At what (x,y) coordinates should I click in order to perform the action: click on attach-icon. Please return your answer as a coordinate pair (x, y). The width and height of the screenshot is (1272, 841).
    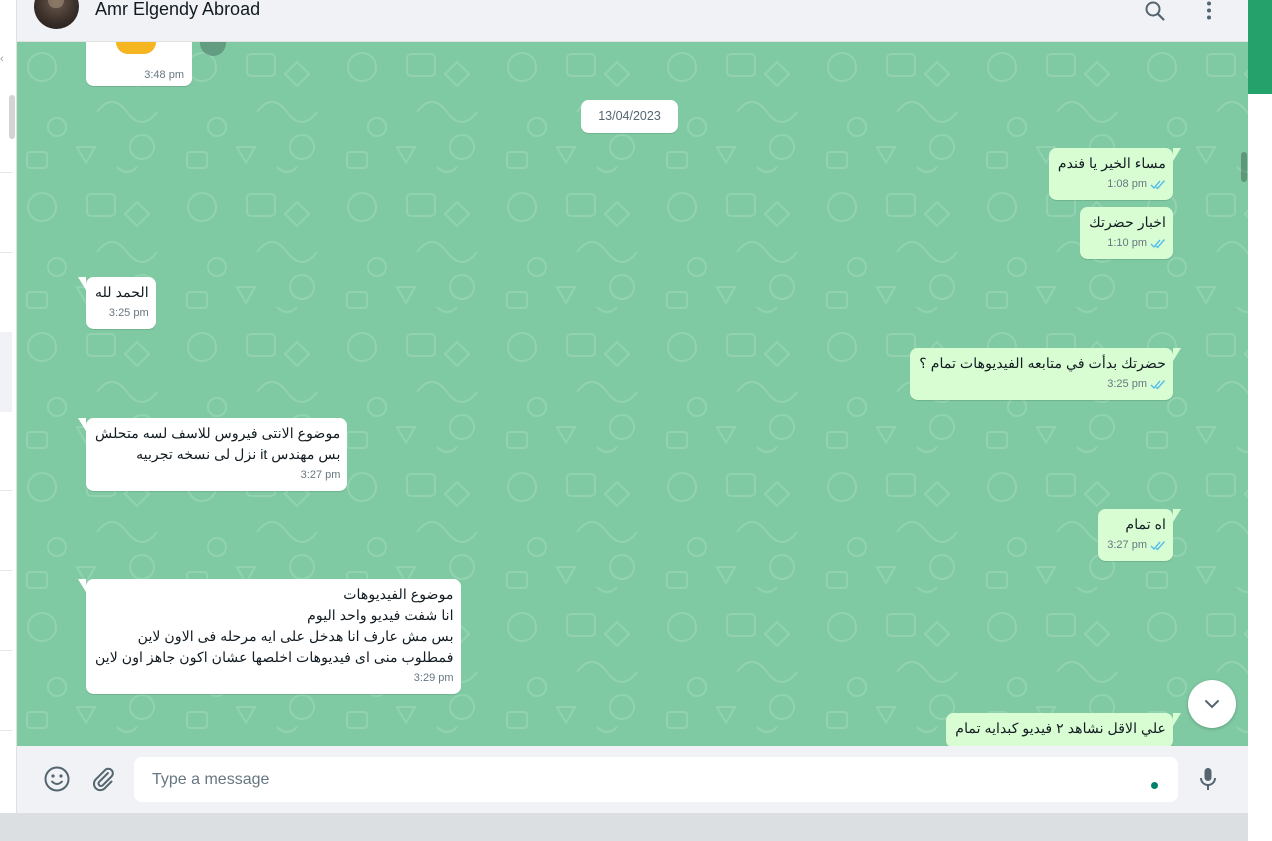
    Looking at the image, I should click on (103, 779).